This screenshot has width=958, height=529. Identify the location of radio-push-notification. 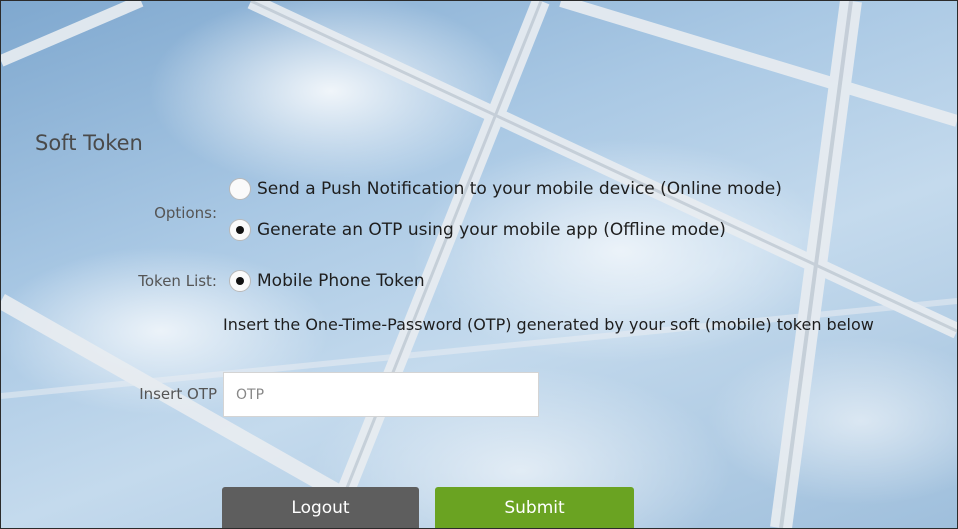
(240, 189).